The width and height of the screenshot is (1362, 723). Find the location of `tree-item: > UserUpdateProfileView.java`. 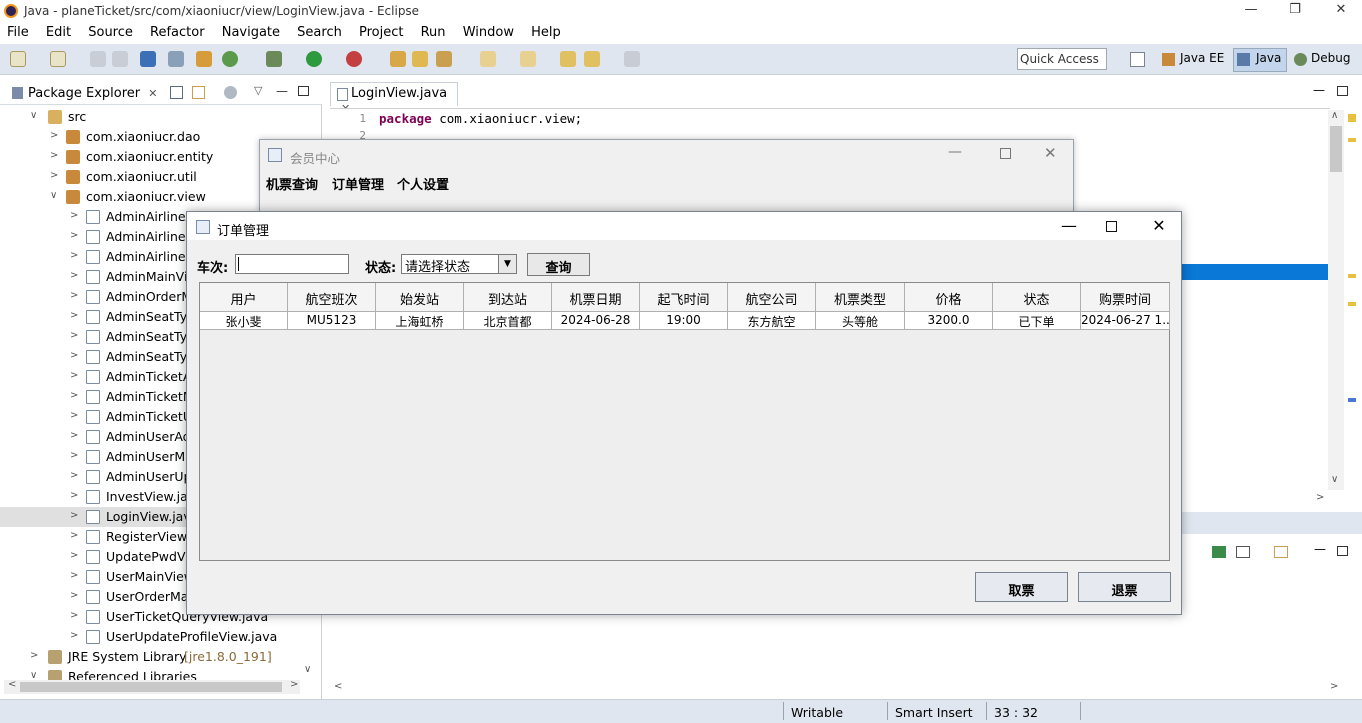

tree-item: > UserUpdateProfileView.java is located at coordinates (161, 637).